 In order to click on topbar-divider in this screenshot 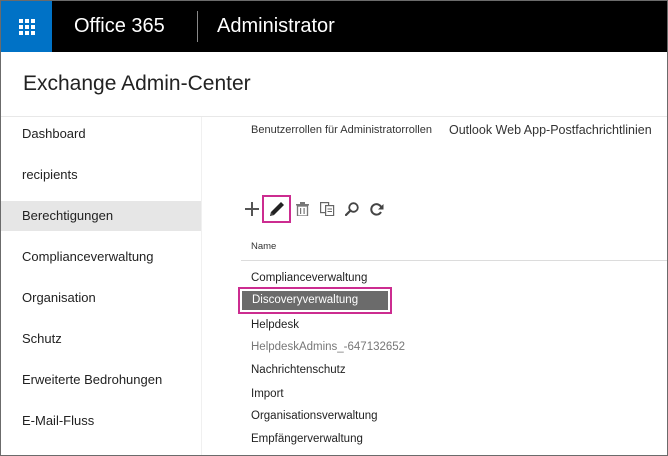, I will do `click(197, 26)`.